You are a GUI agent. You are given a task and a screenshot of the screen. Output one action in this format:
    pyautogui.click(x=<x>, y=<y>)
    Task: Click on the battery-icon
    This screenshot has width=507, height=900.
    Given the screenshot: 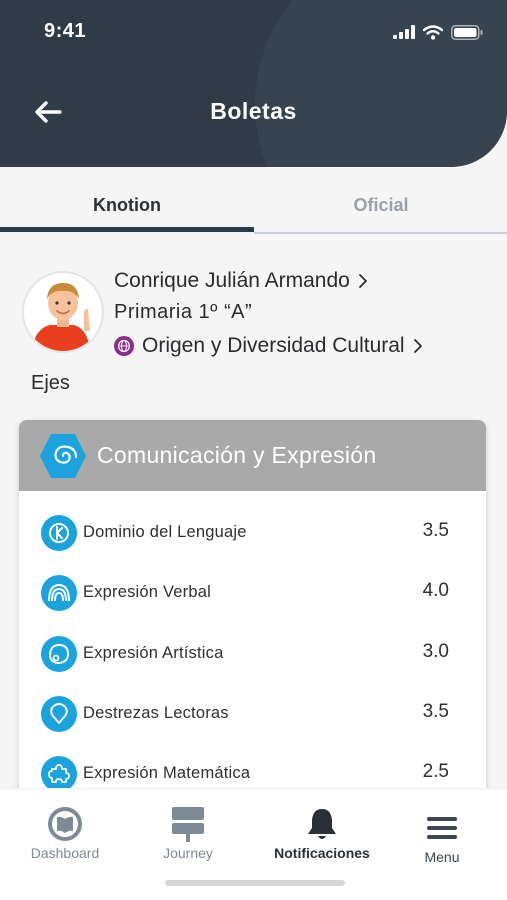 What is the action you would take?
    pyautogui.click(x=467, y=32)
    